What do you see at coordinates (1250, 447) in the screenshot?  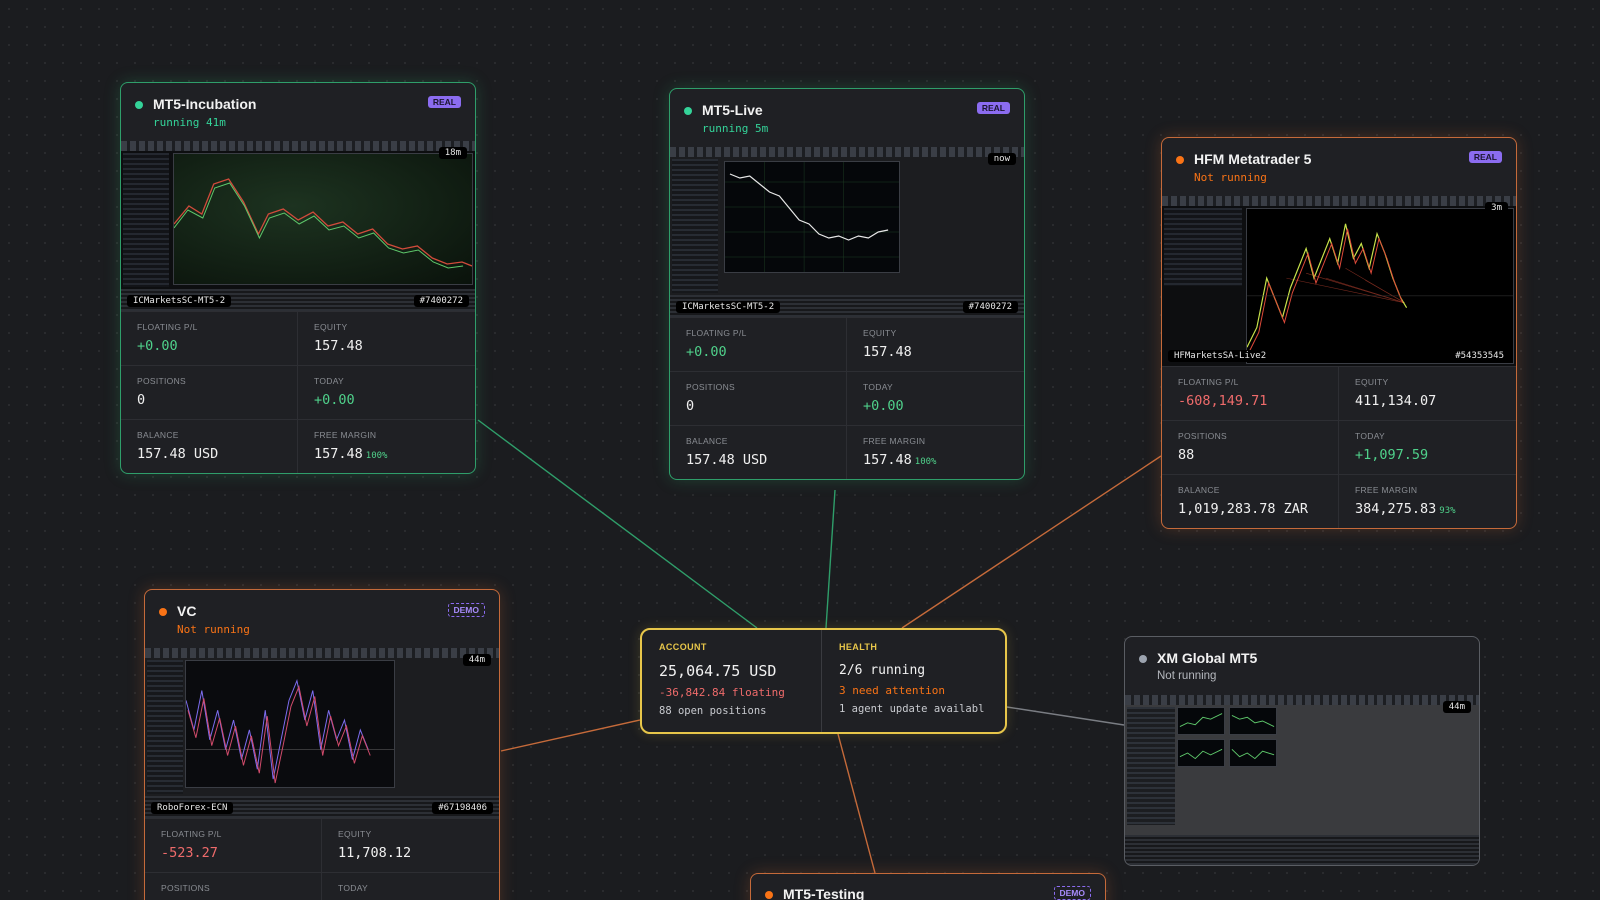 I see `positions: POSITIONS 88` at bounding box center [1250, 447].